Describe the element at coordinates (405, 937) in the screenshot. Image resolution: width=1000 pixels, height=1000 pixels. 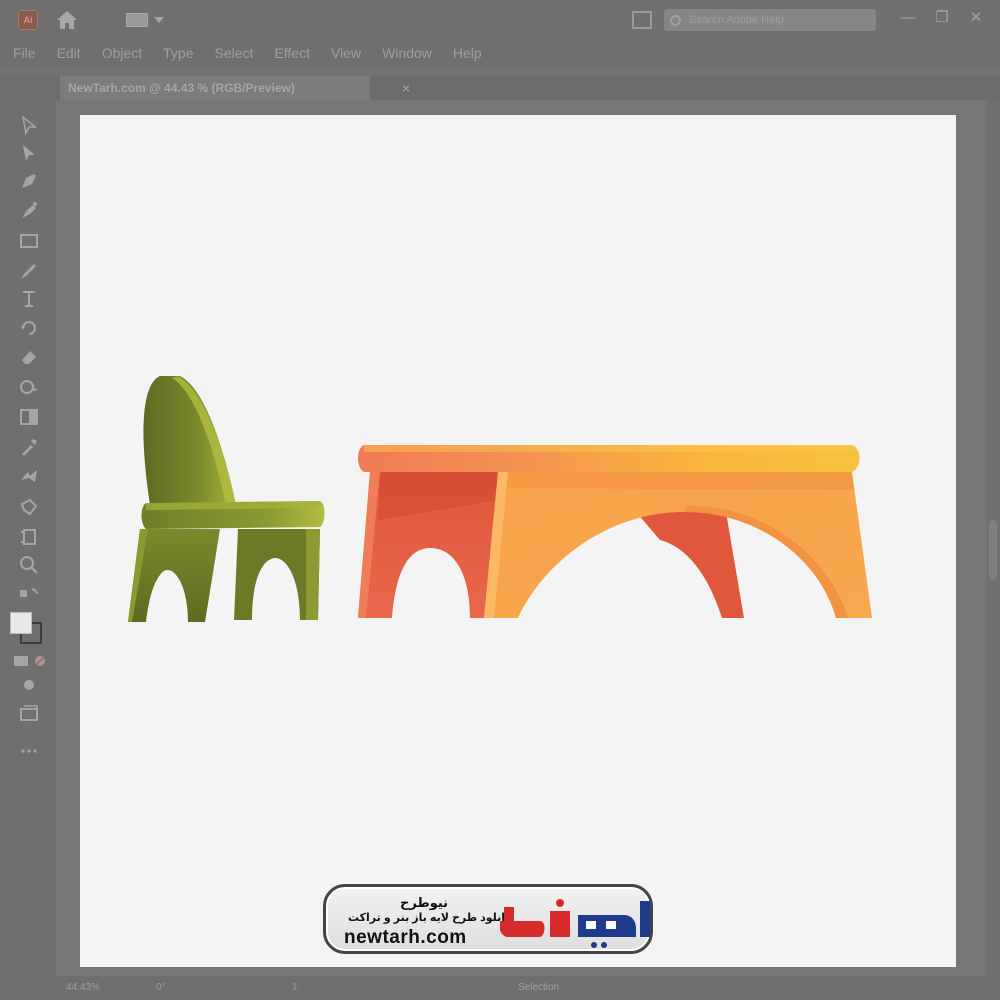
I see `watermark-domain: newtarh.com` at that location.